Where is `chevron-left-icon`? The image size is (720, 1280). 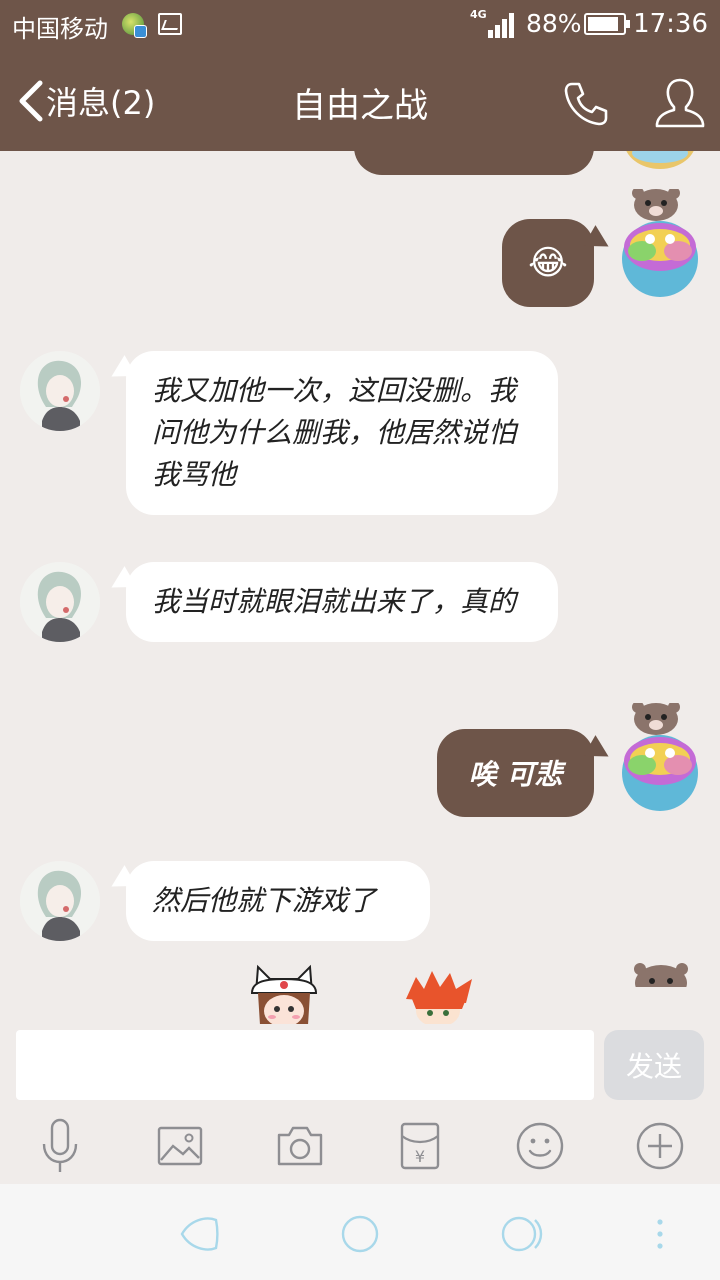 chevron-left-icon is located at coordinates (31, 101).